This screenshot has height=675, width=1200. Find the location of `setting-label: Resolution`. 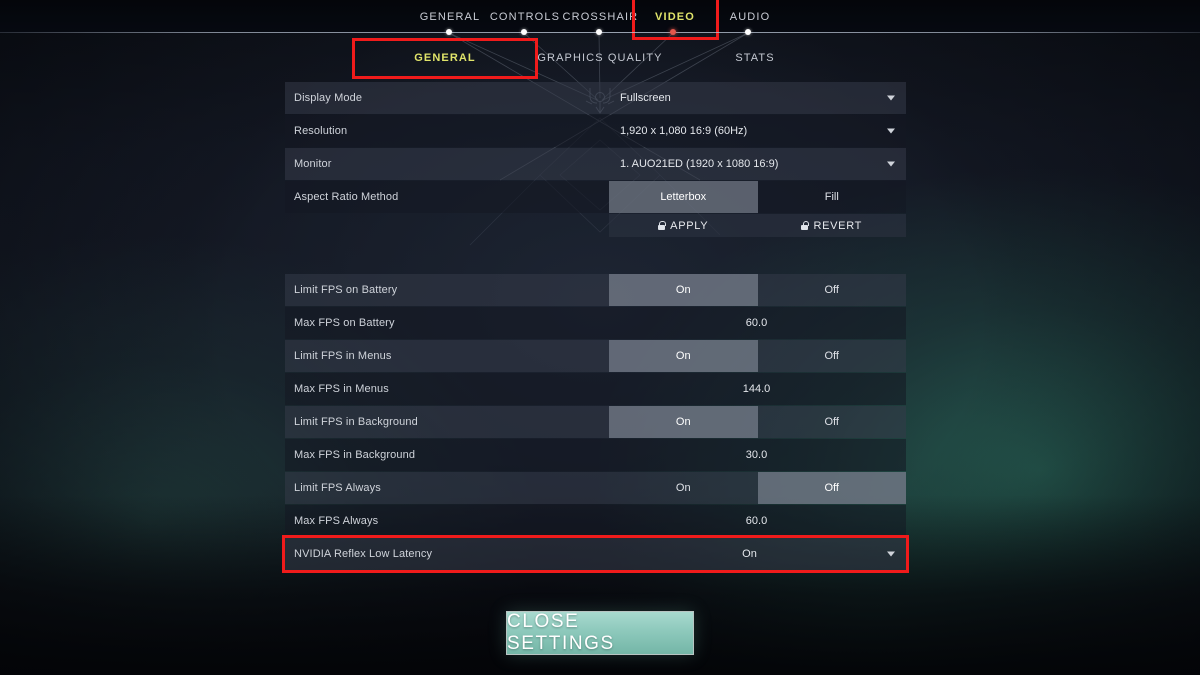

setting-label: Resolution is located at coordinates (321, 131).